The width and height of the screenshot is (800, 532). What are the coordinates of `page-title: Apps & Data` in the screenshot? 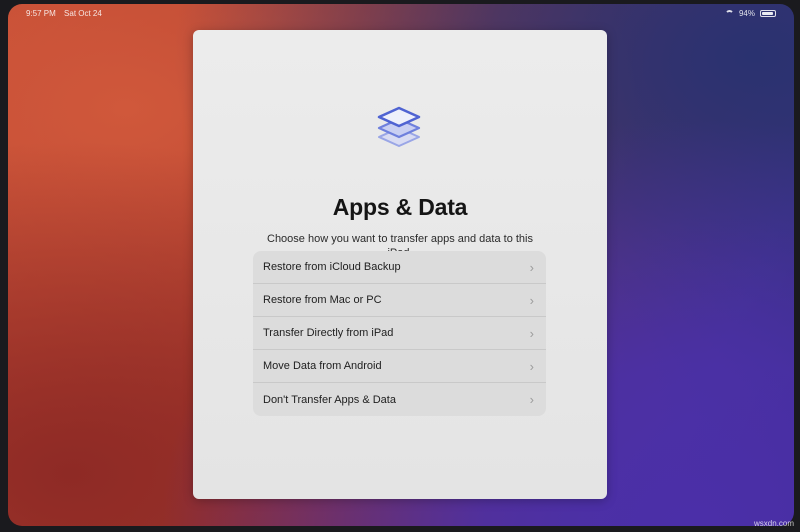 It's located at (400, 207).